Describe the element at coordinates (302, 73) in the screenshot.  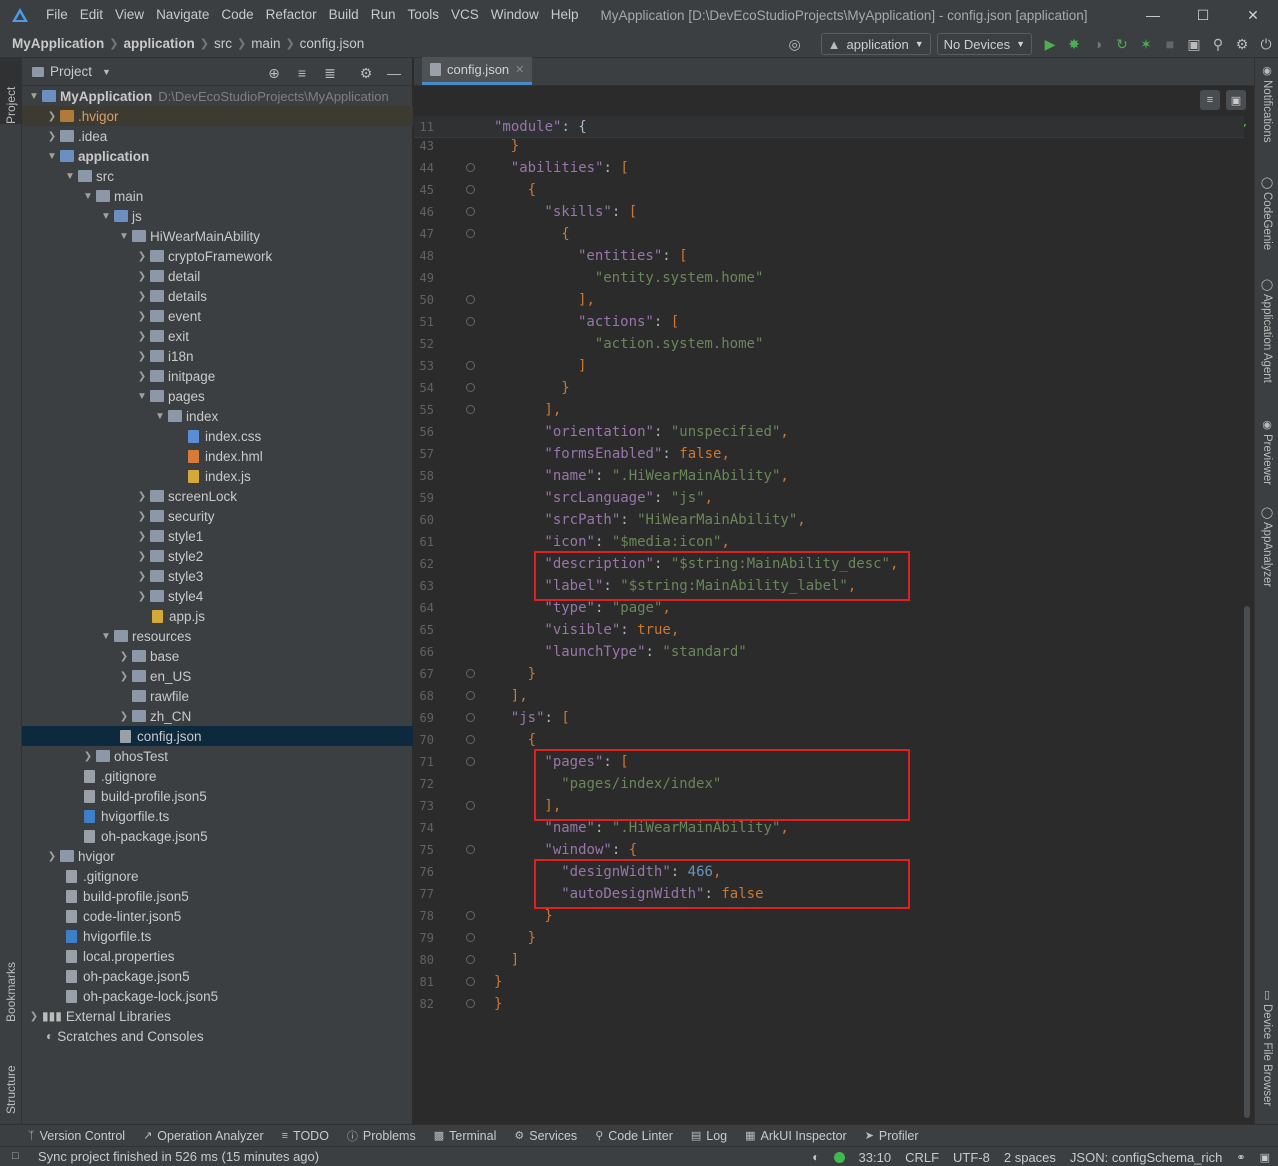
I see `expand-all-icon: ≡` at that location.